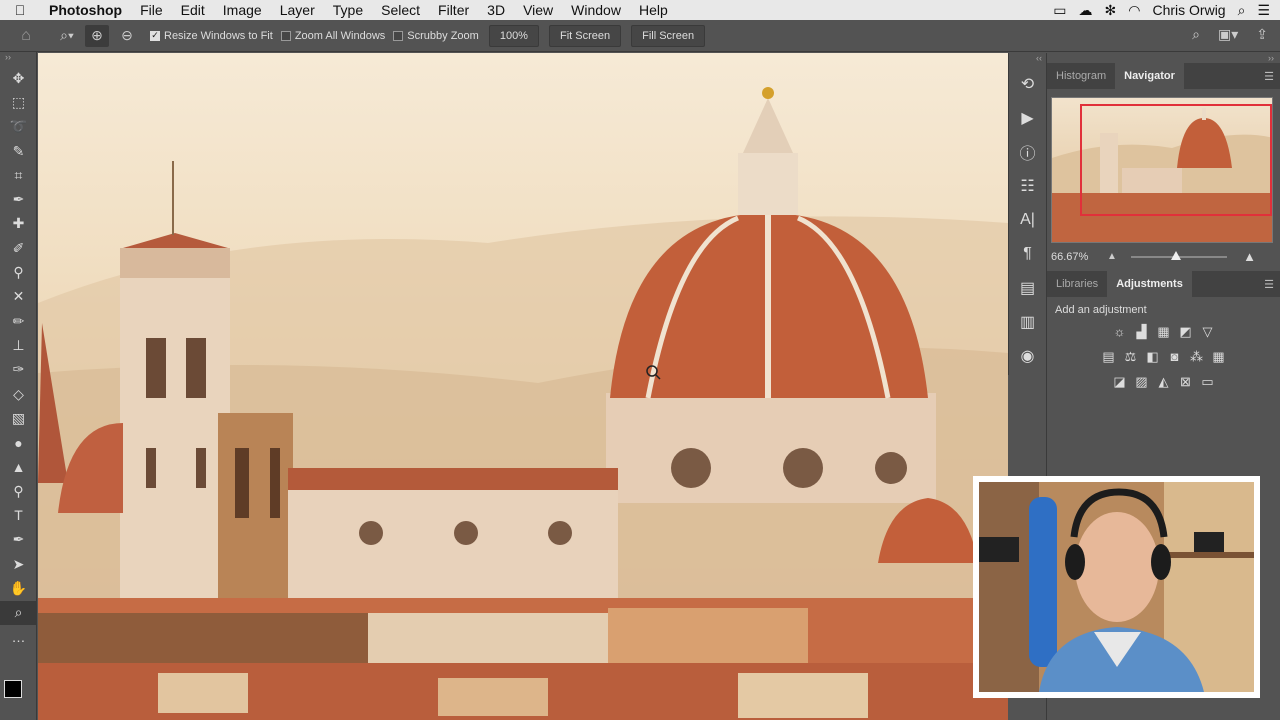 The image size is (1280, 720). Describe the element at coordinates (18, 78) in the screenshot. I see `move-tool-icon: ✥` at that location.